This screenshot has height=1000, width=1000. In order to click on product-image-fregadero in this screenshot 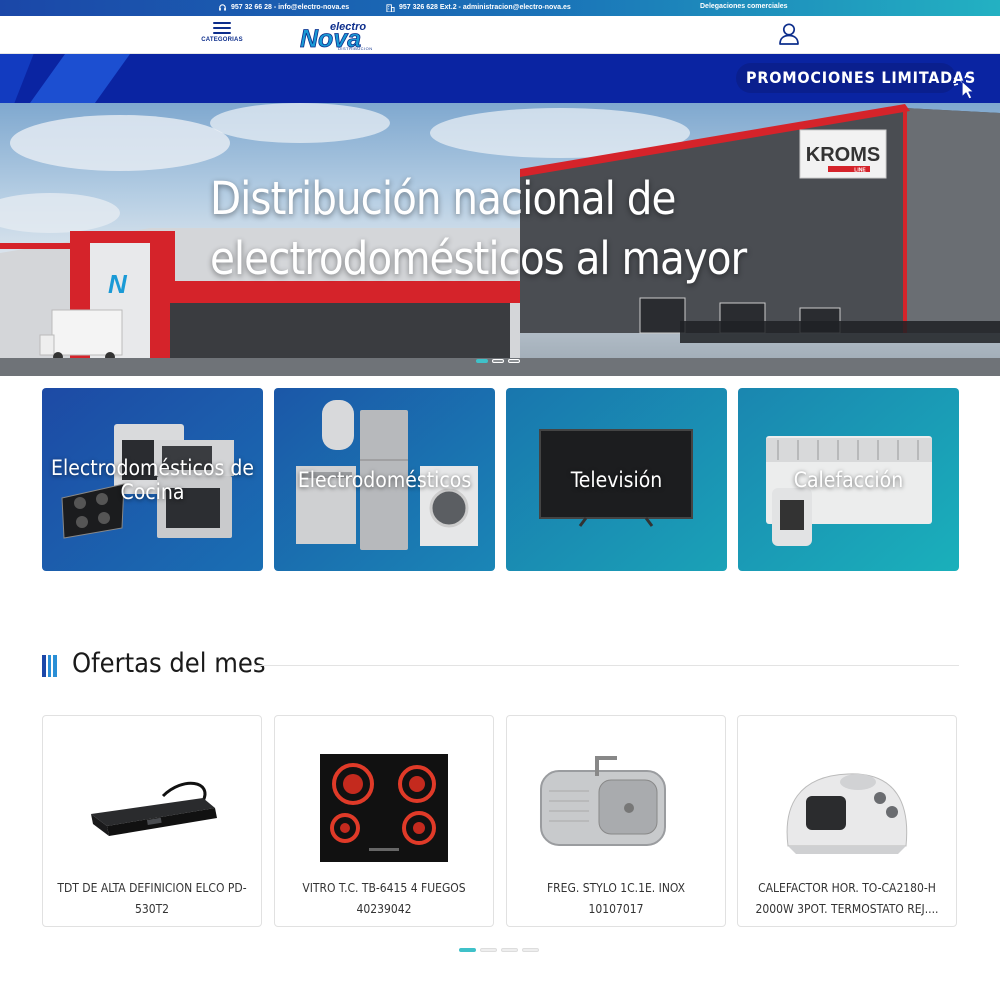, I will do `click(616, 811)`.